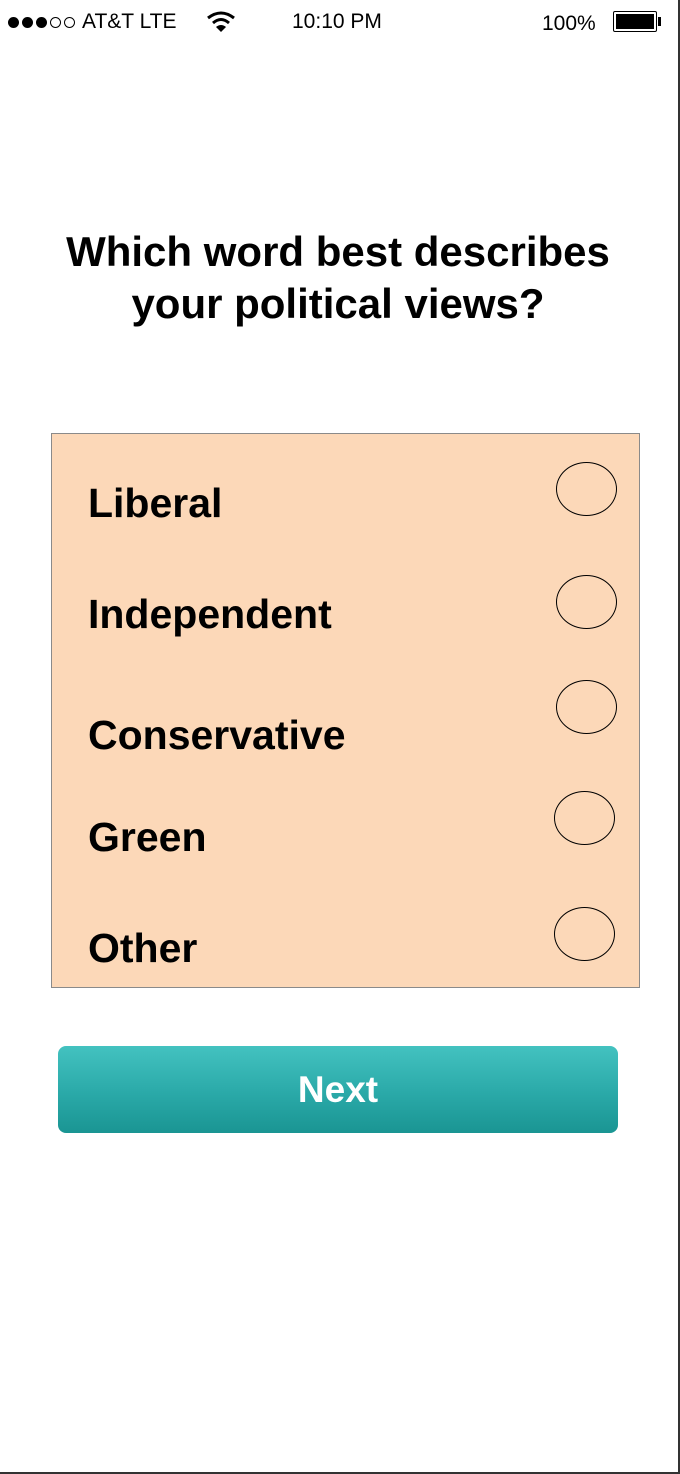 Image resolution: width=680 pixels, height=1474 pixels. Describe the element at coordinates (155, 503) in the screenshot. I see `option-label-liberal: Liberal` at that location.